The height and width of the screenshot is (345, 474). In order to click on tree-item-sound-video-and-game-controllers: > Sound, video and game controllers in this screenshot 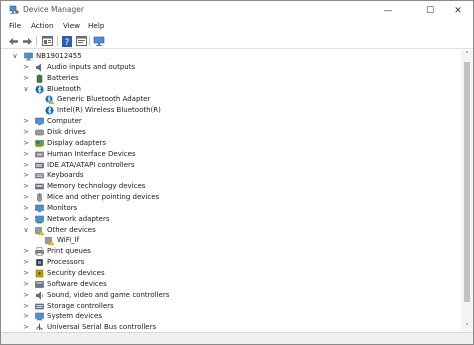, I will do `click(232, 295)`.